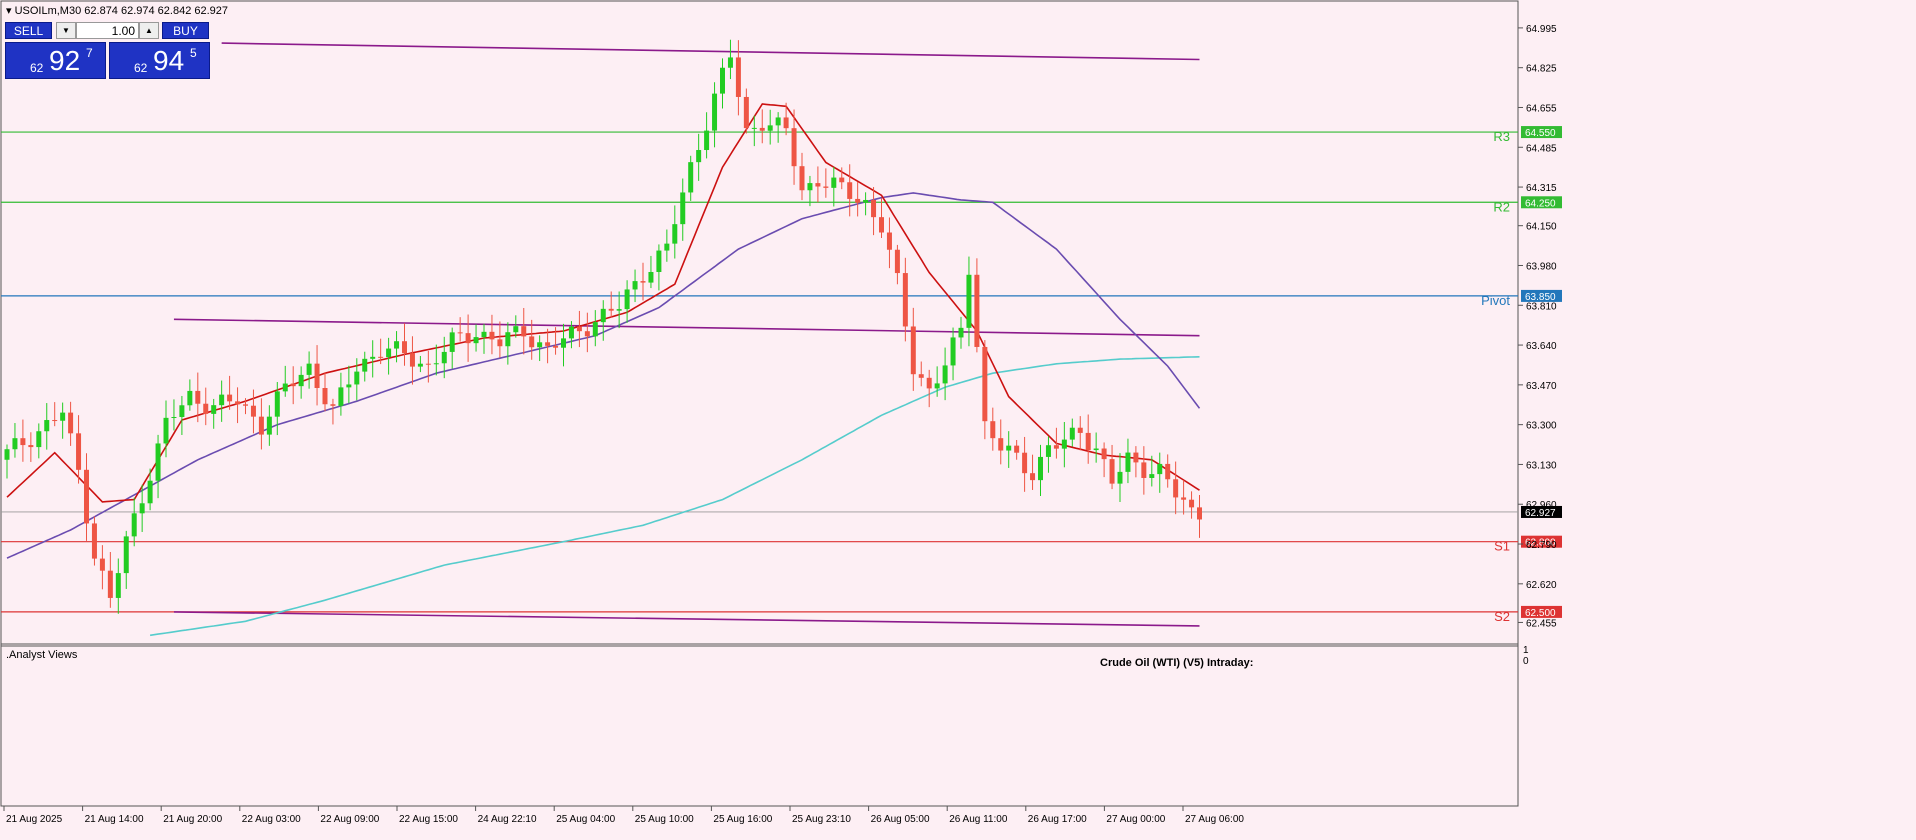  I want to click on y-tick-label: 64.150, so click(1541, 227).